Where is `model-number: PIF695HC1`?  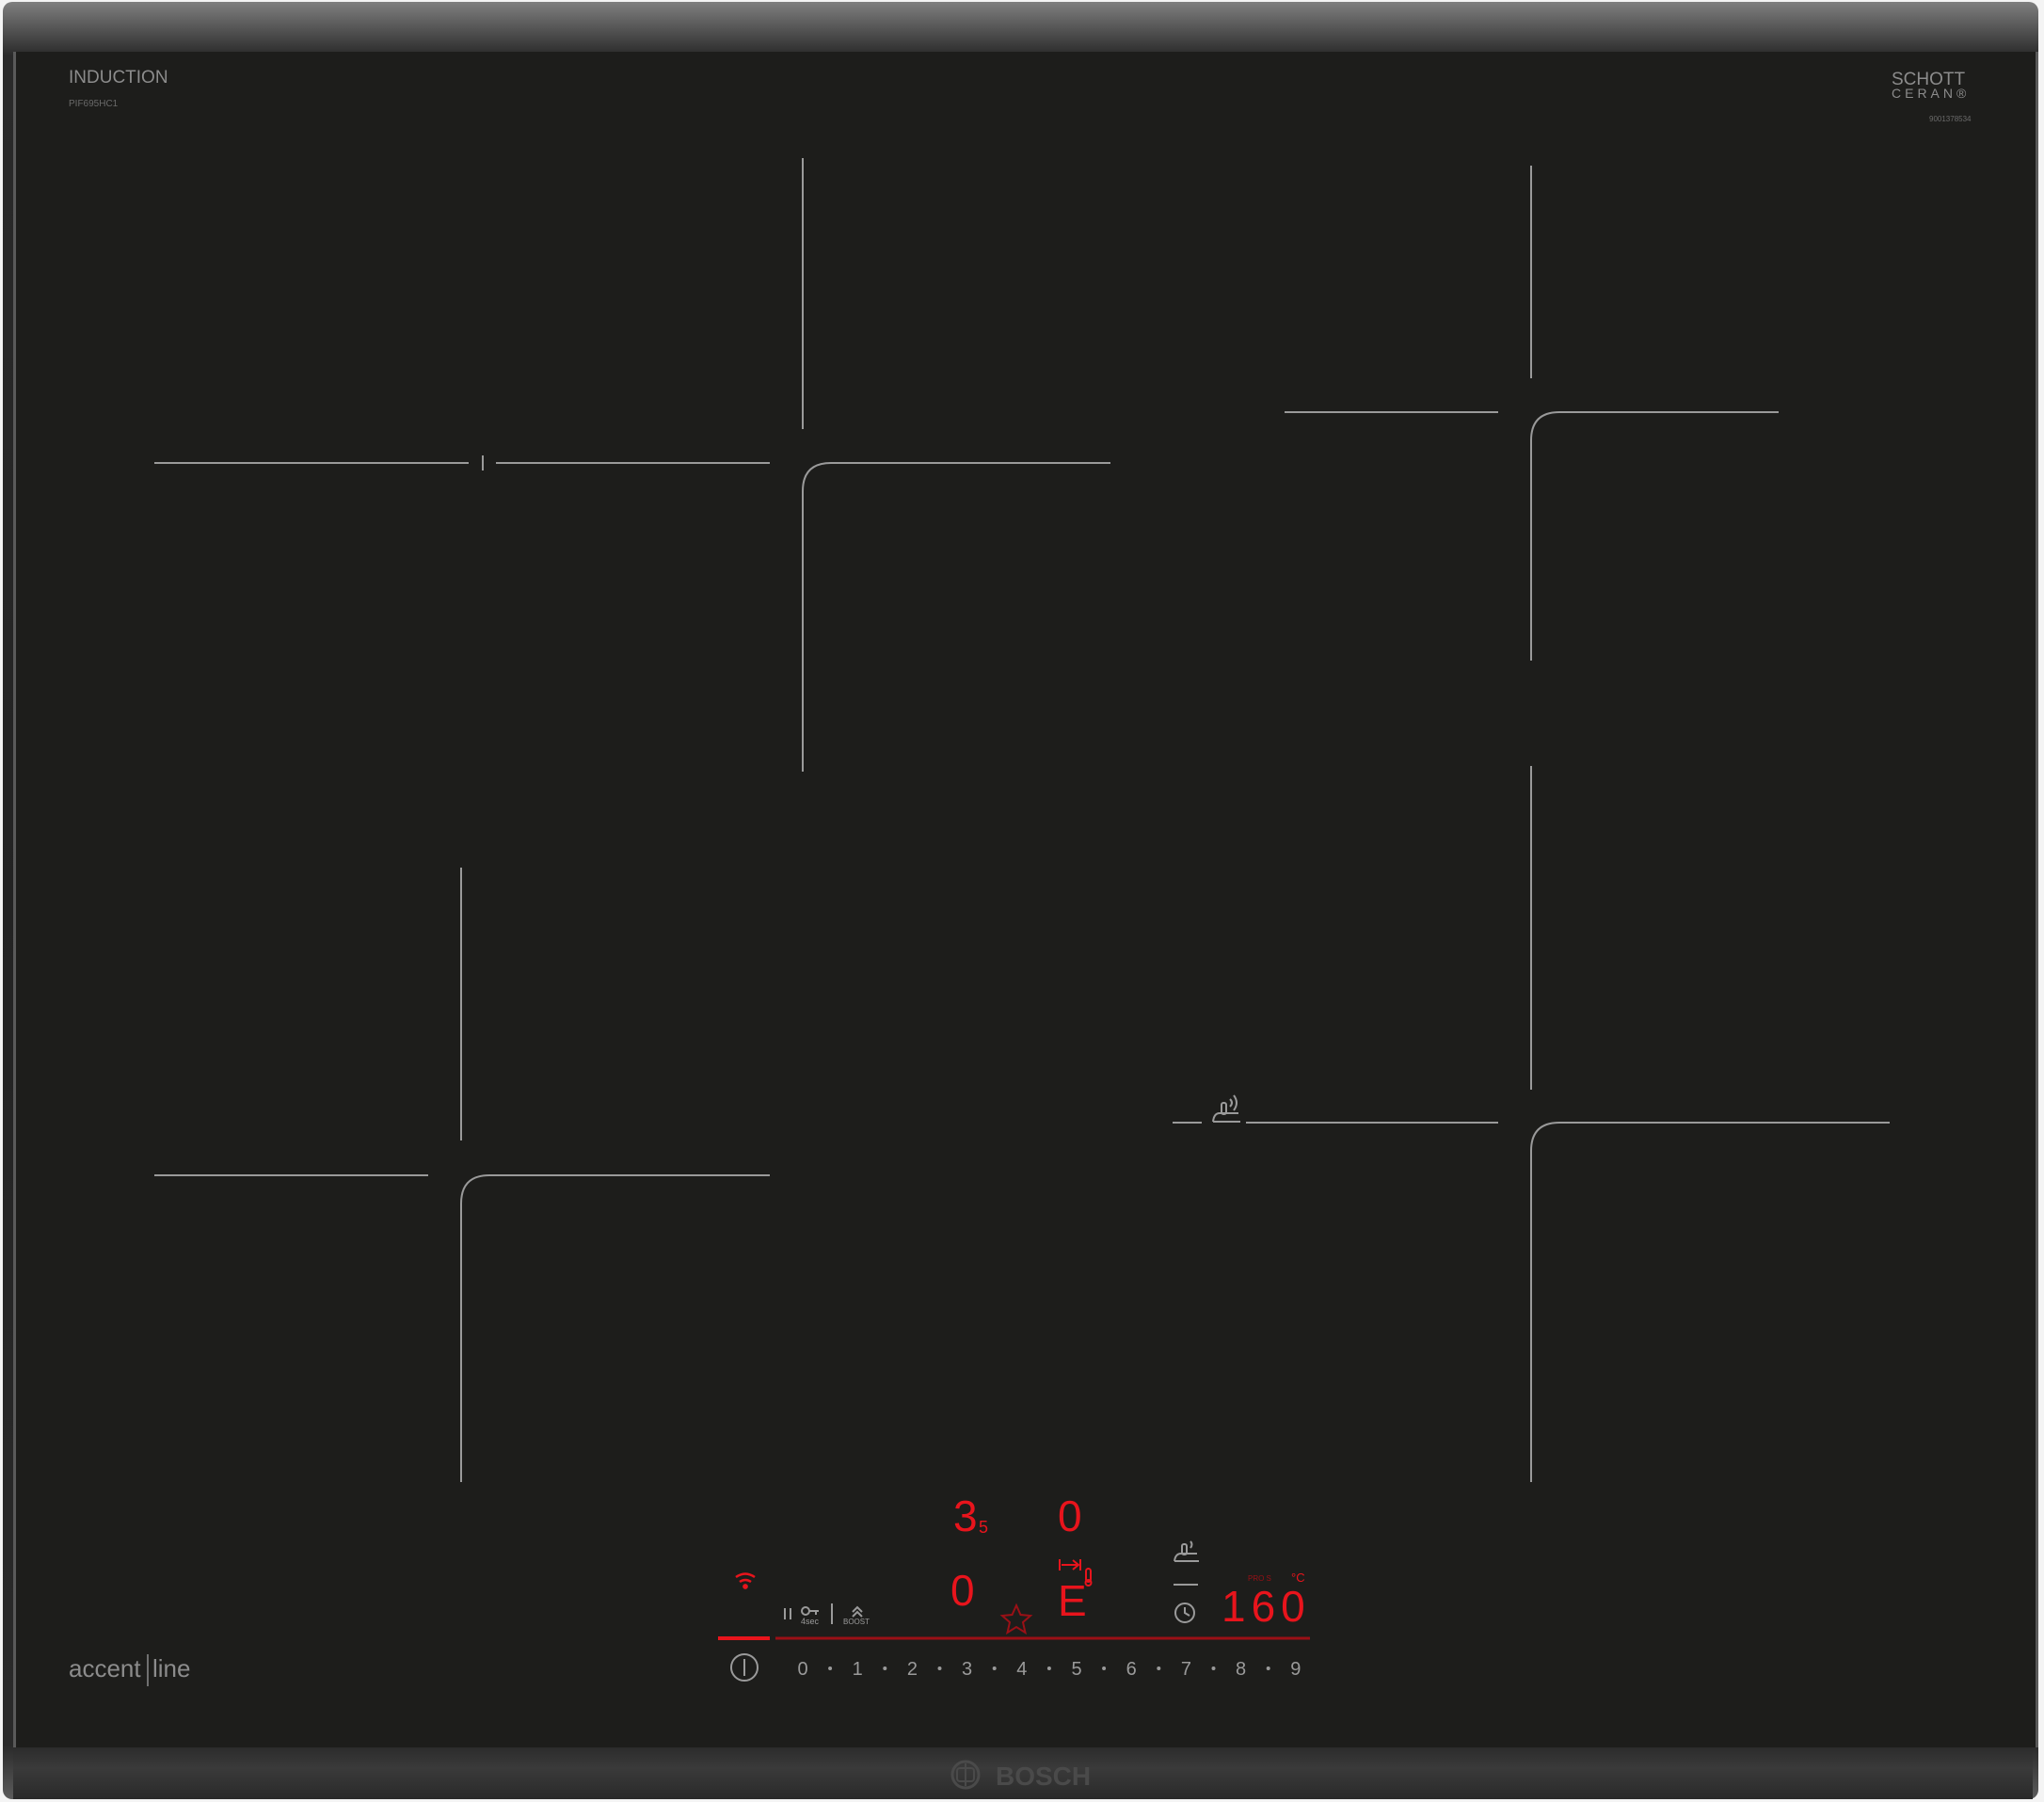
model-number: PIF695HC1 is located at coordinates (94, 104).